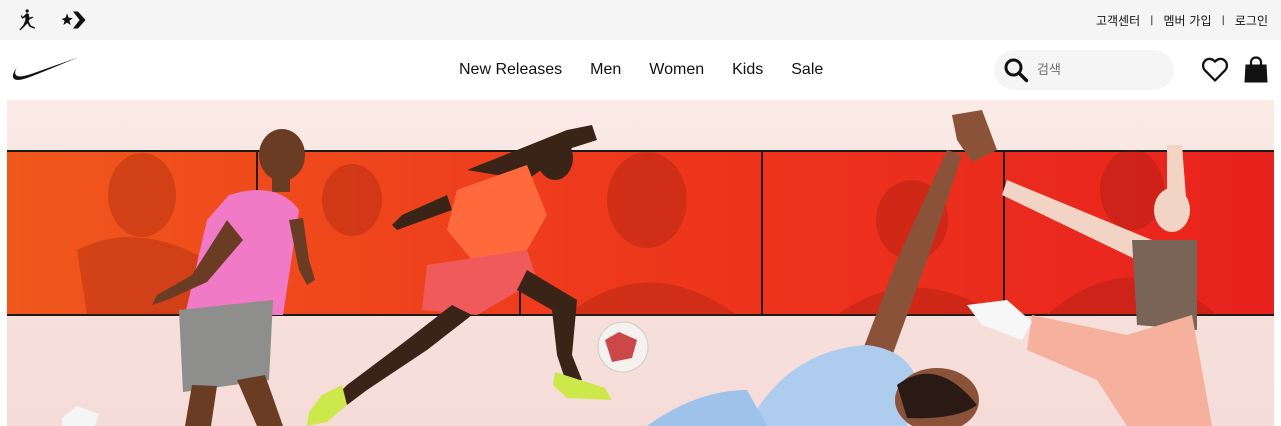 The image size is (1281, 426). I want to click on heart-icon, so click(1215, 69).